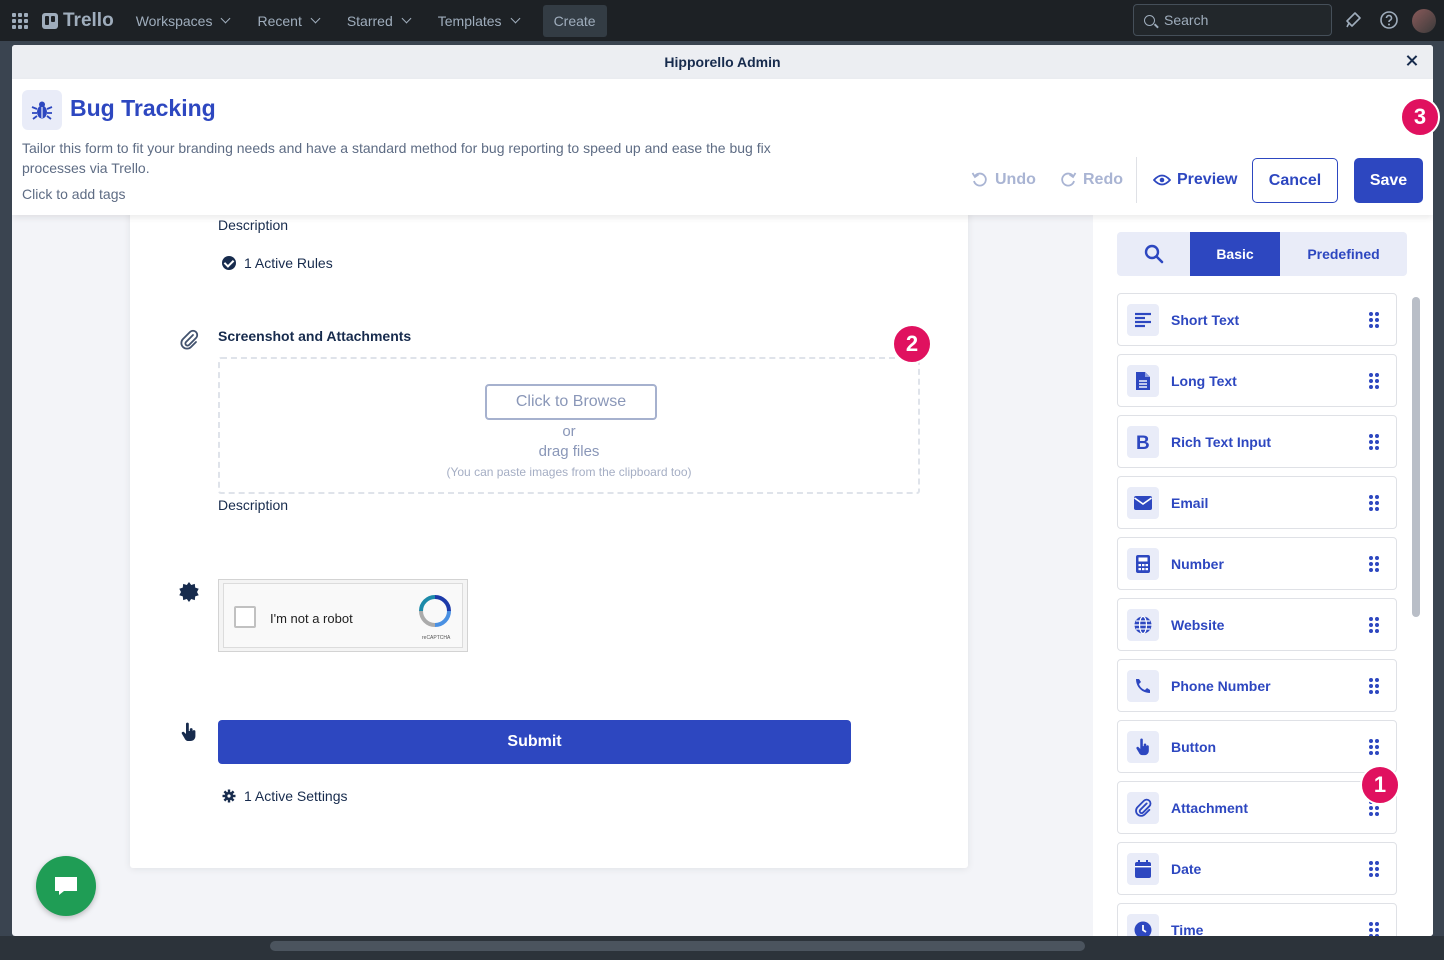  I want to click on nav-templates: Templates, so click(479, 20).